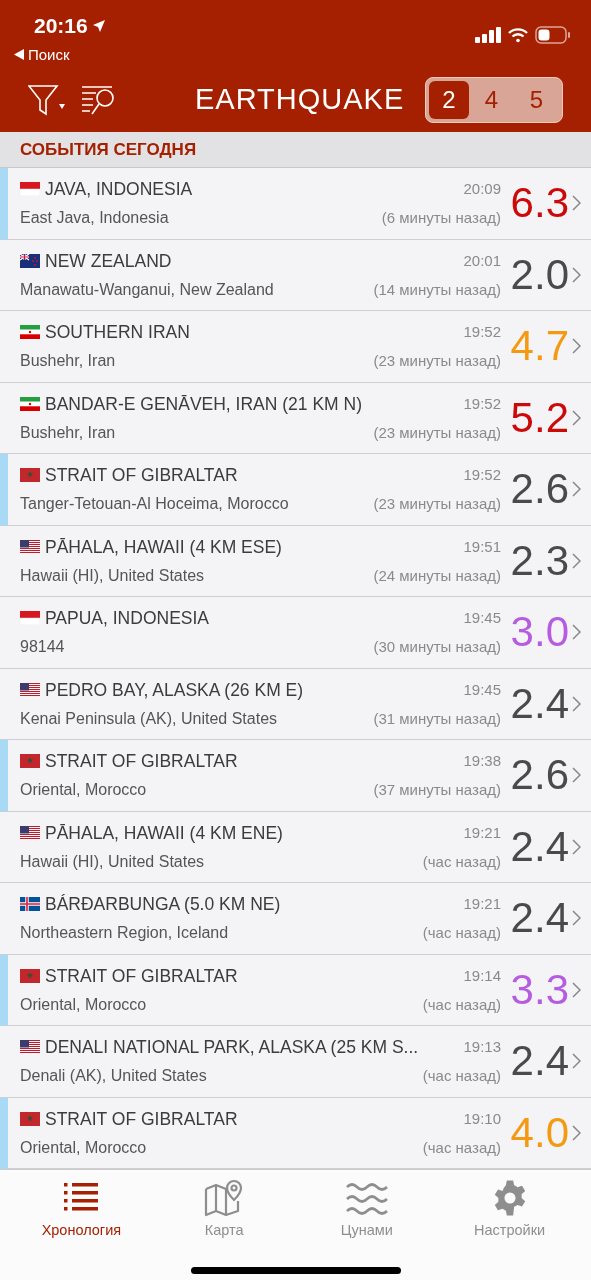 The height and width of the screenshot is (1280, 591). I want to click on location-arrow-icon, so click(98, 25).